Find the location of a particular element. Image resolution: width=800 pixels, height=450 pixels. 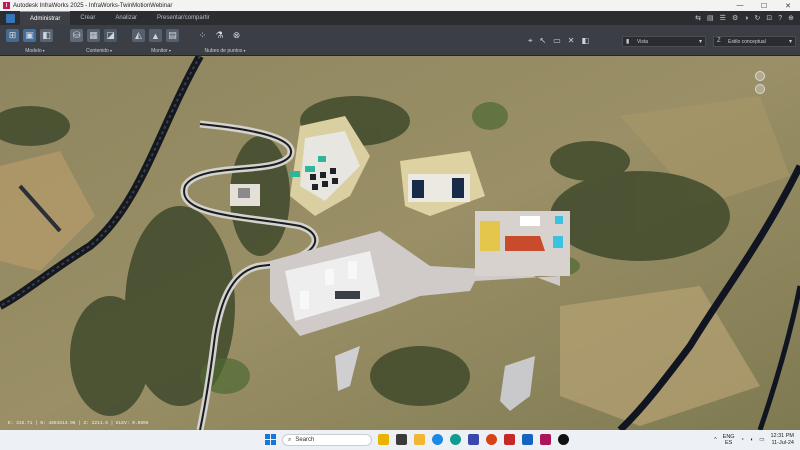

taskbar-app-teams is located at coordinates (473, 439).